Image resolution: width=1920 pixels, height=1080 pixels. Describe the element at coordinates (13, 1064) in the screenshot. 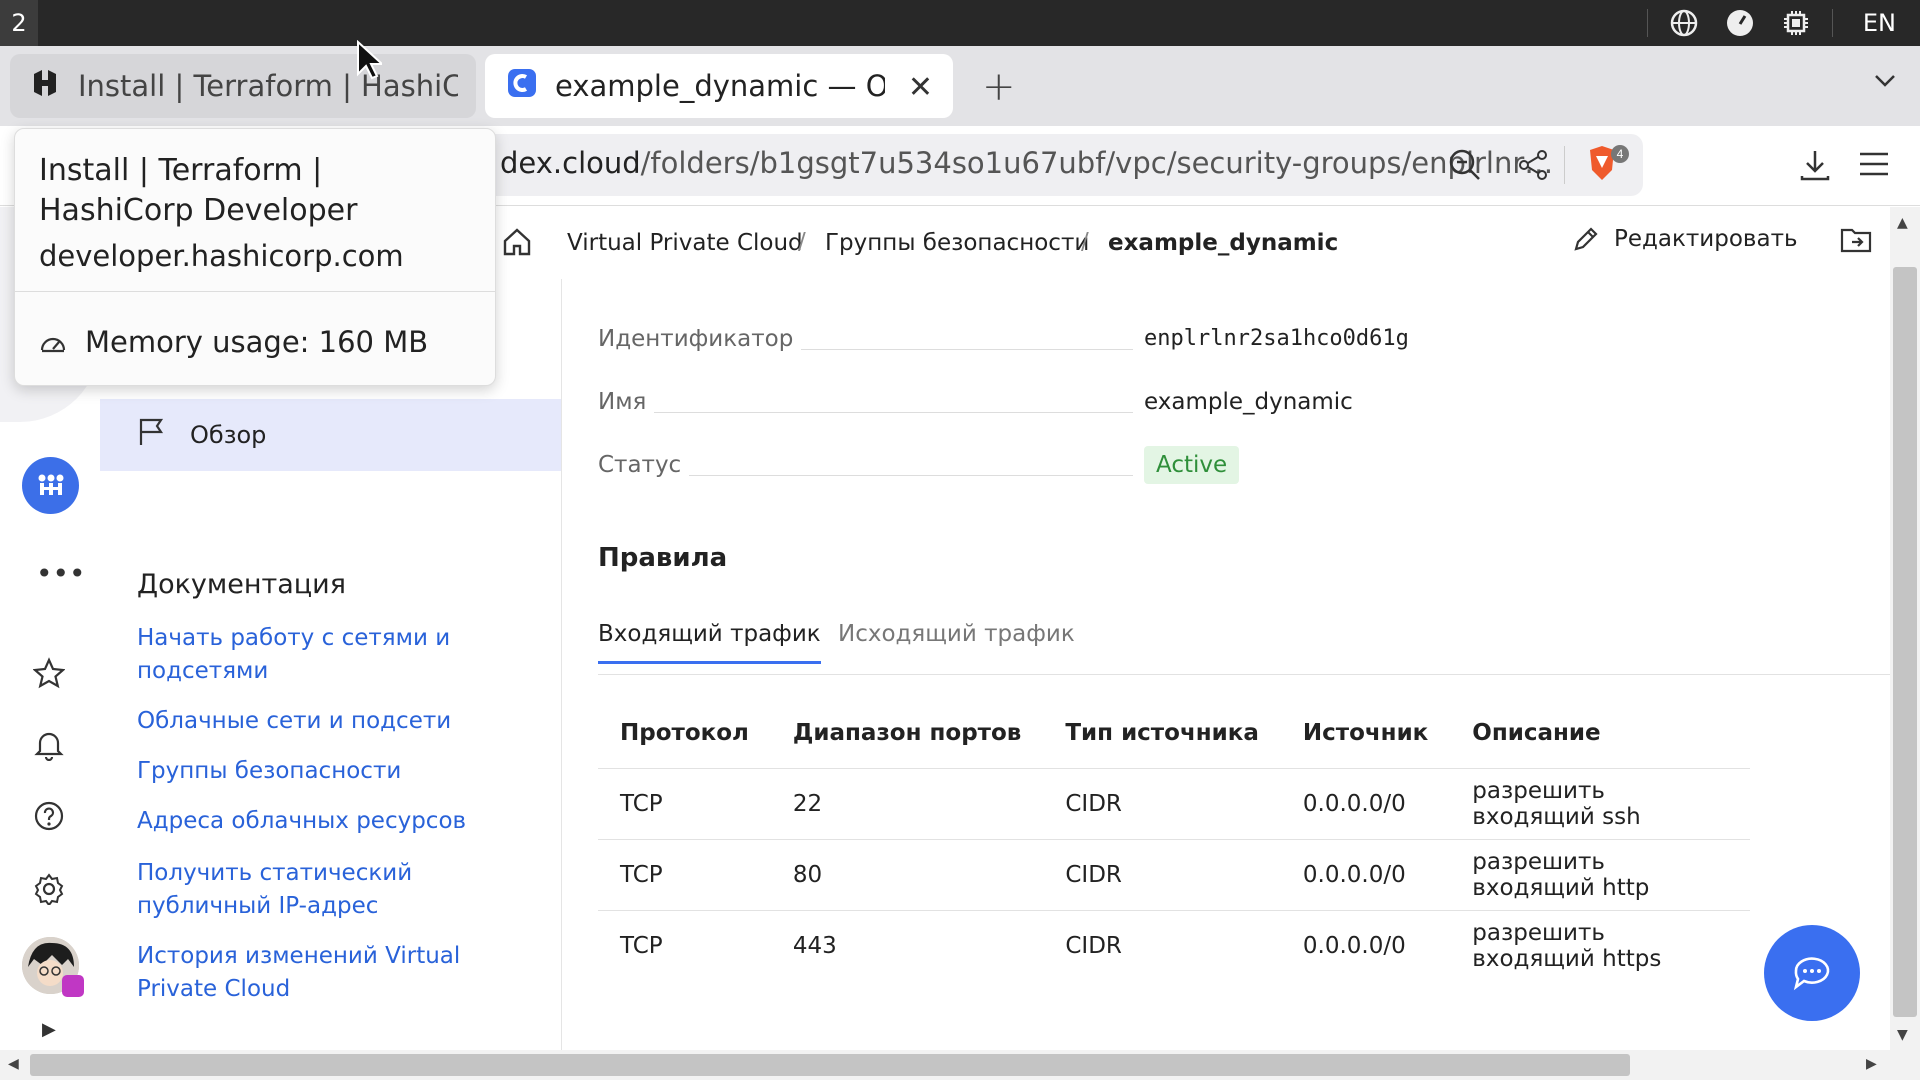

I see `scroll-left-icon: ◀` at that location.